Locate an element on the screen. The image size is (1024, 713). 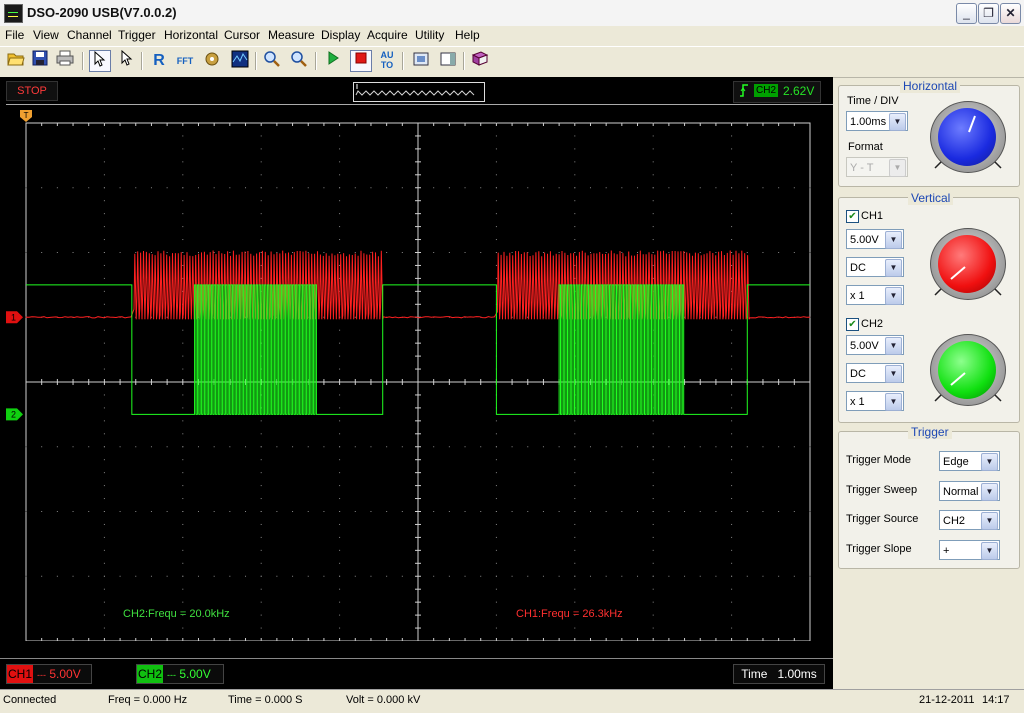
oscilloscope-icon is located at coordinates (13, 13).